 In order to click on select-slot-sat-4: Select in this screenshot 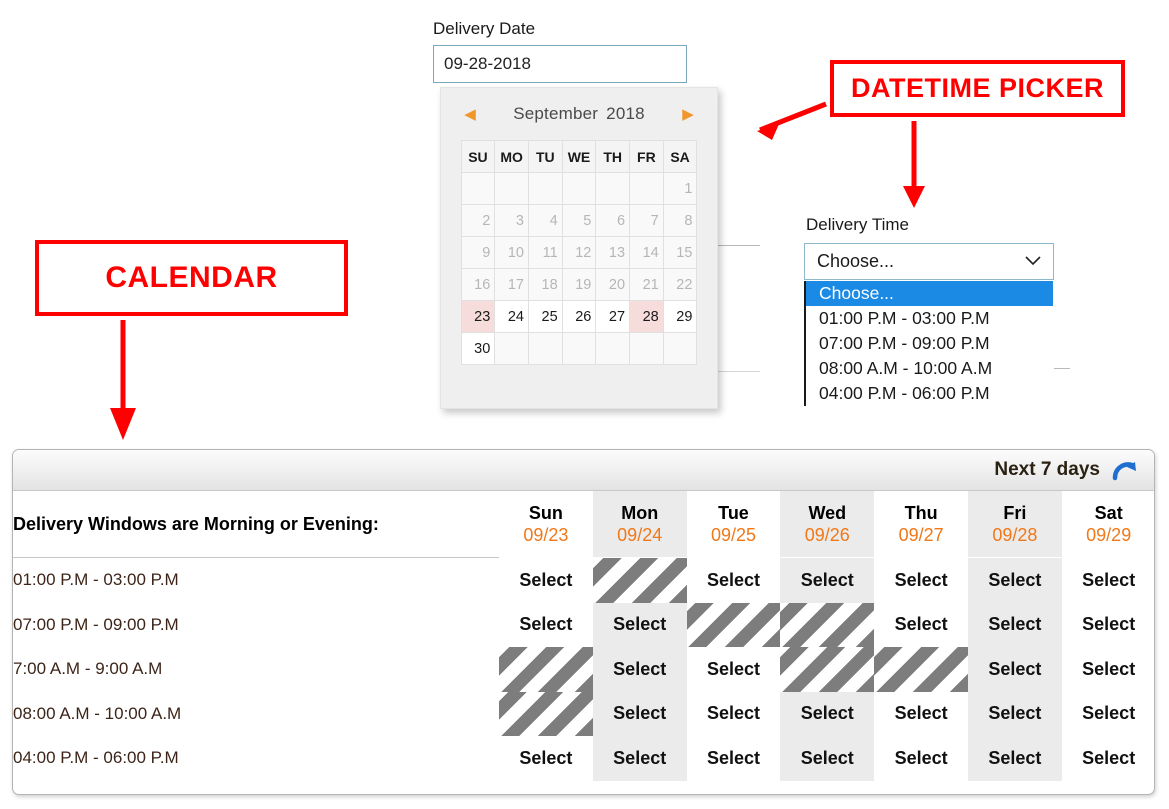, I will do `click(1108, 758)`.